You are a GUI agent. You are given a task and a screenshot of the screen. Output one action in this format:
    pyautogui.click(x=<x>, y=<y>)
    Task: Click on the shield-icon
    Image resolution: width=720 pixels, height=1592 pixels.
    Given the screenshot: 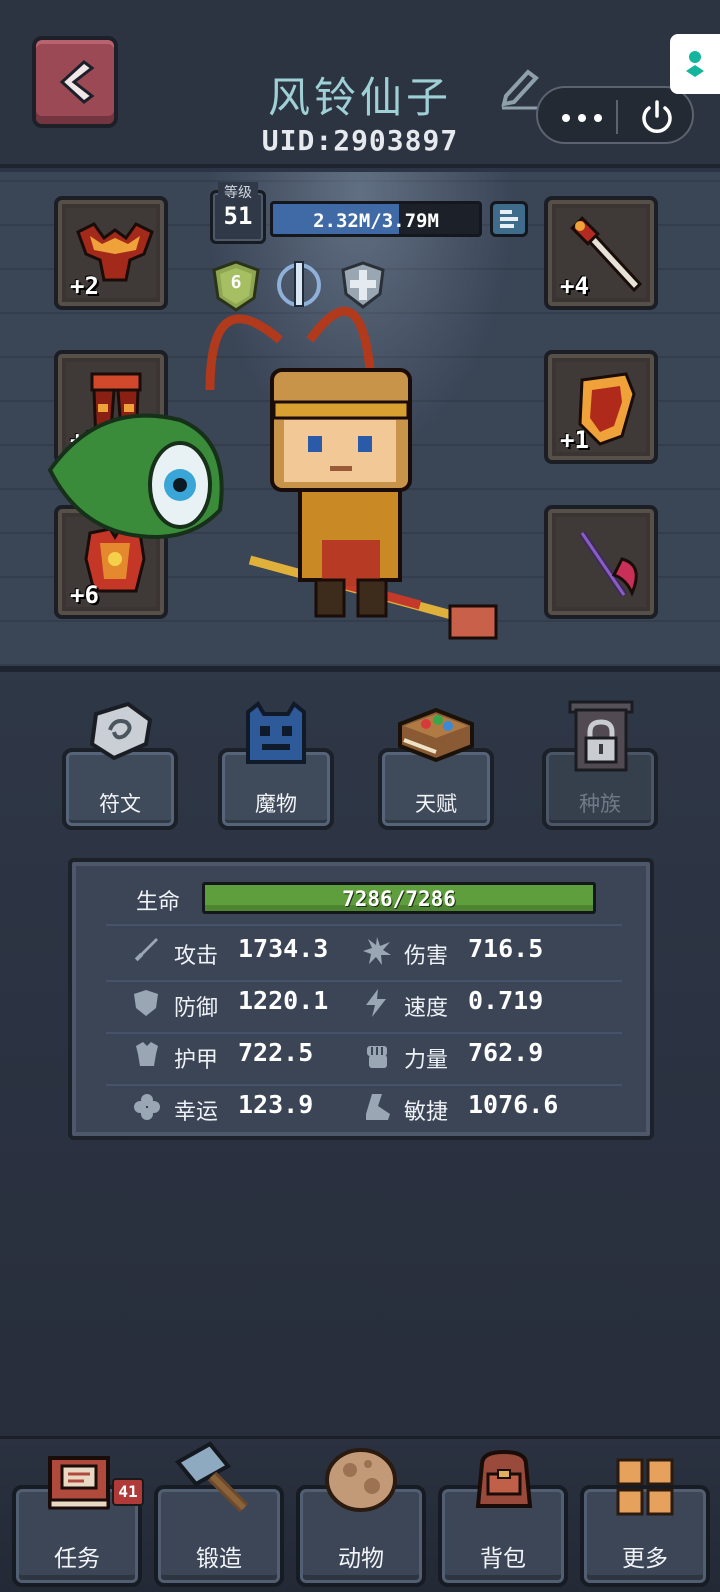 What is the action you would take?
    pyautogui.click(x=146, y=1003)
    